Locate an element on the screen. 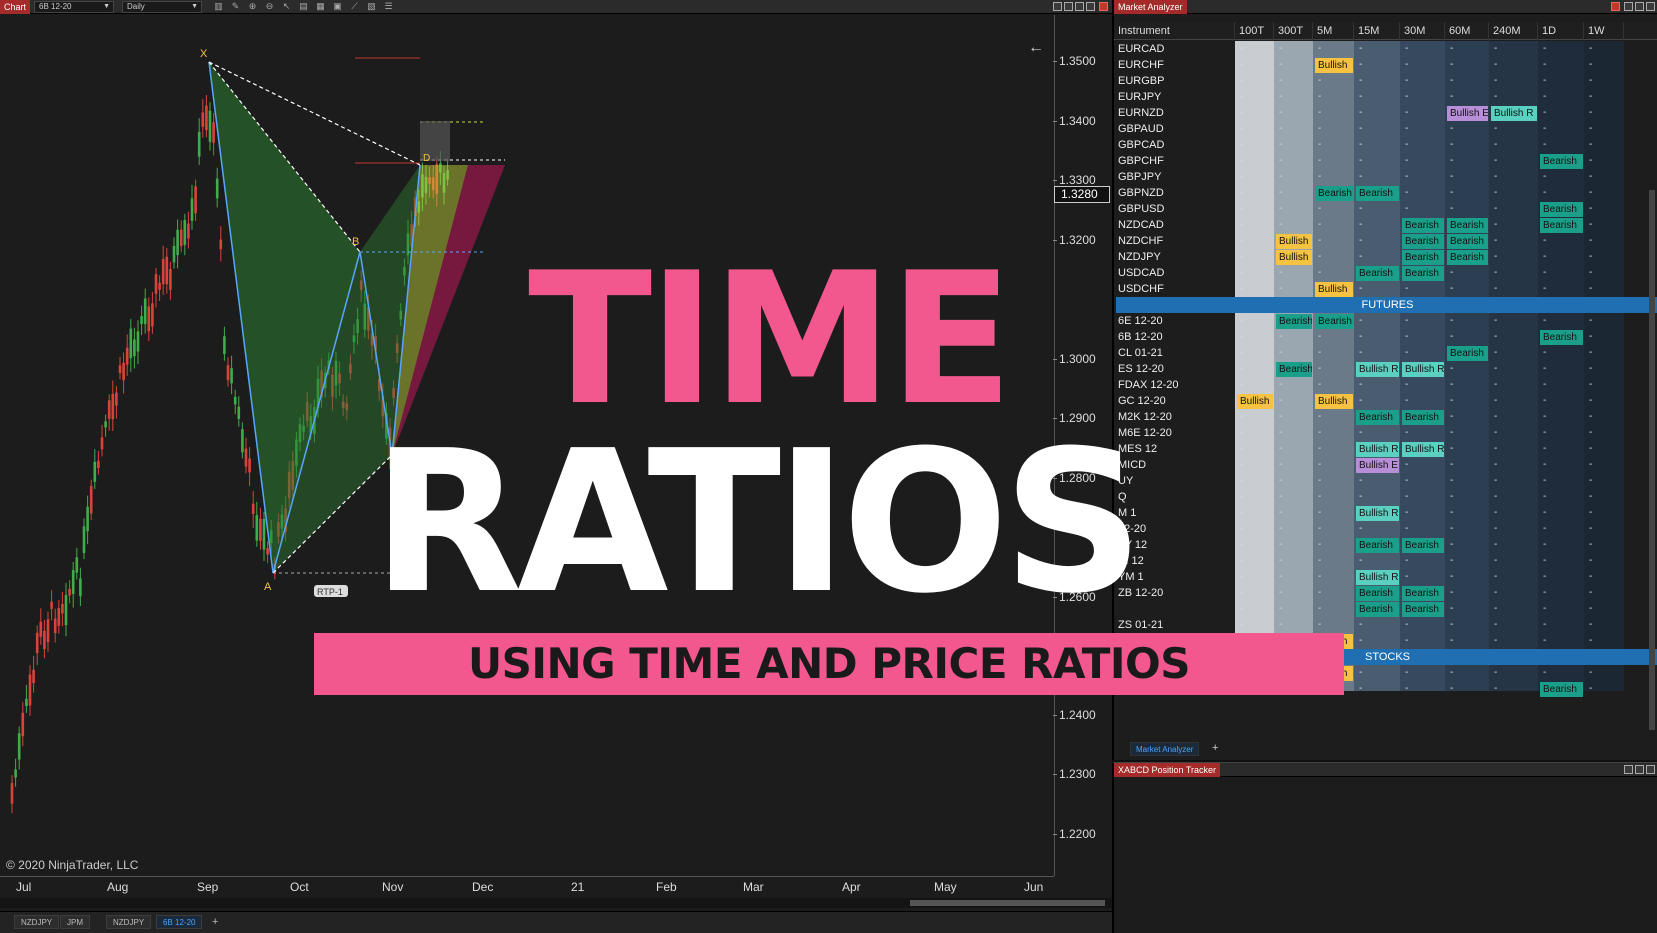 The width and height of the screenshot is (1657, 933). signal-cell: Bullish is located at coordinates (1255, 401).